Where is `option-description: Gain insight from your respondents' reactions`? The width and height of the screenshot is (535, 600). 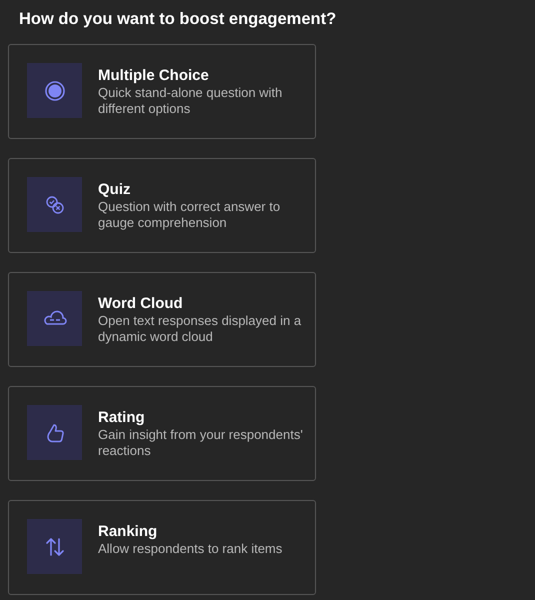
option-description: Gain insight from your respondents' reactions is located at coordinates (201, 443).